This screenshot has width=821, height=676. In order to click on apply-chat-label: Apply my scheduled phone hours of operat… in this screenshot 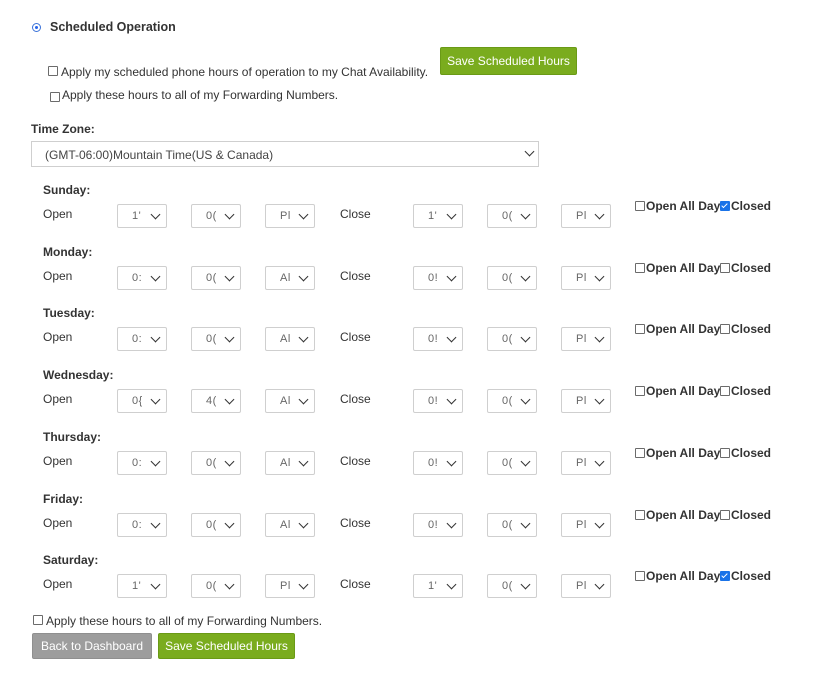, I will do `click(245, 72)`.